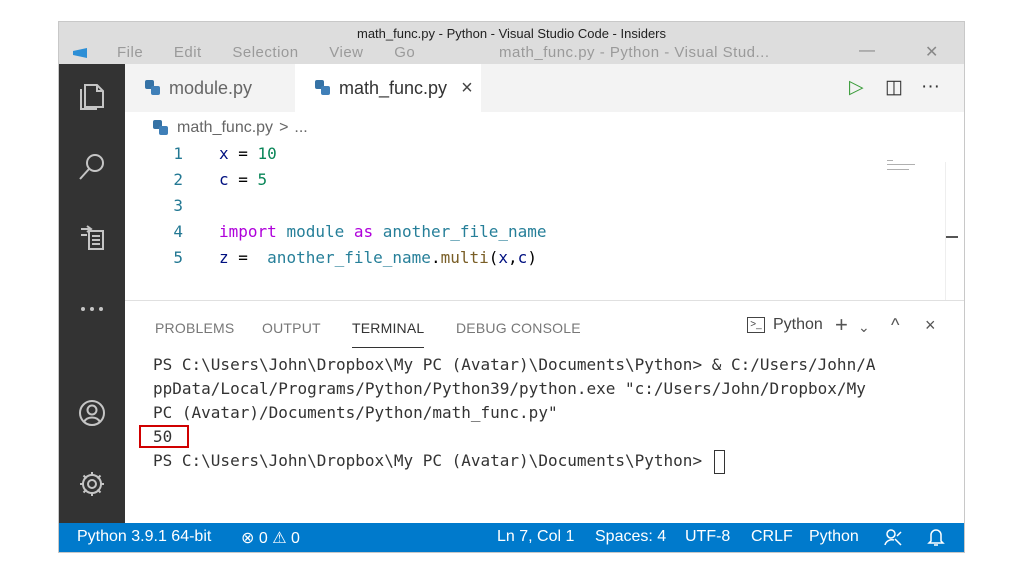 Image resolution: width=1024 pixels, height=576 pixels. What do you see at coordinates (286, 538) in the screenshot?
I see `warnings-count: ⚠ 0` at bounding box center [286, 538].